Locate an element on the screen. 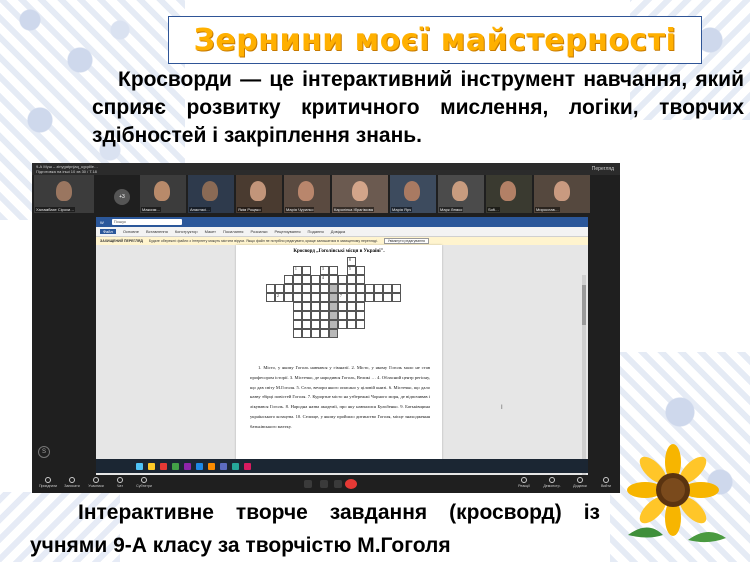  tab-home: Основне is located at coordinates (131, 231).